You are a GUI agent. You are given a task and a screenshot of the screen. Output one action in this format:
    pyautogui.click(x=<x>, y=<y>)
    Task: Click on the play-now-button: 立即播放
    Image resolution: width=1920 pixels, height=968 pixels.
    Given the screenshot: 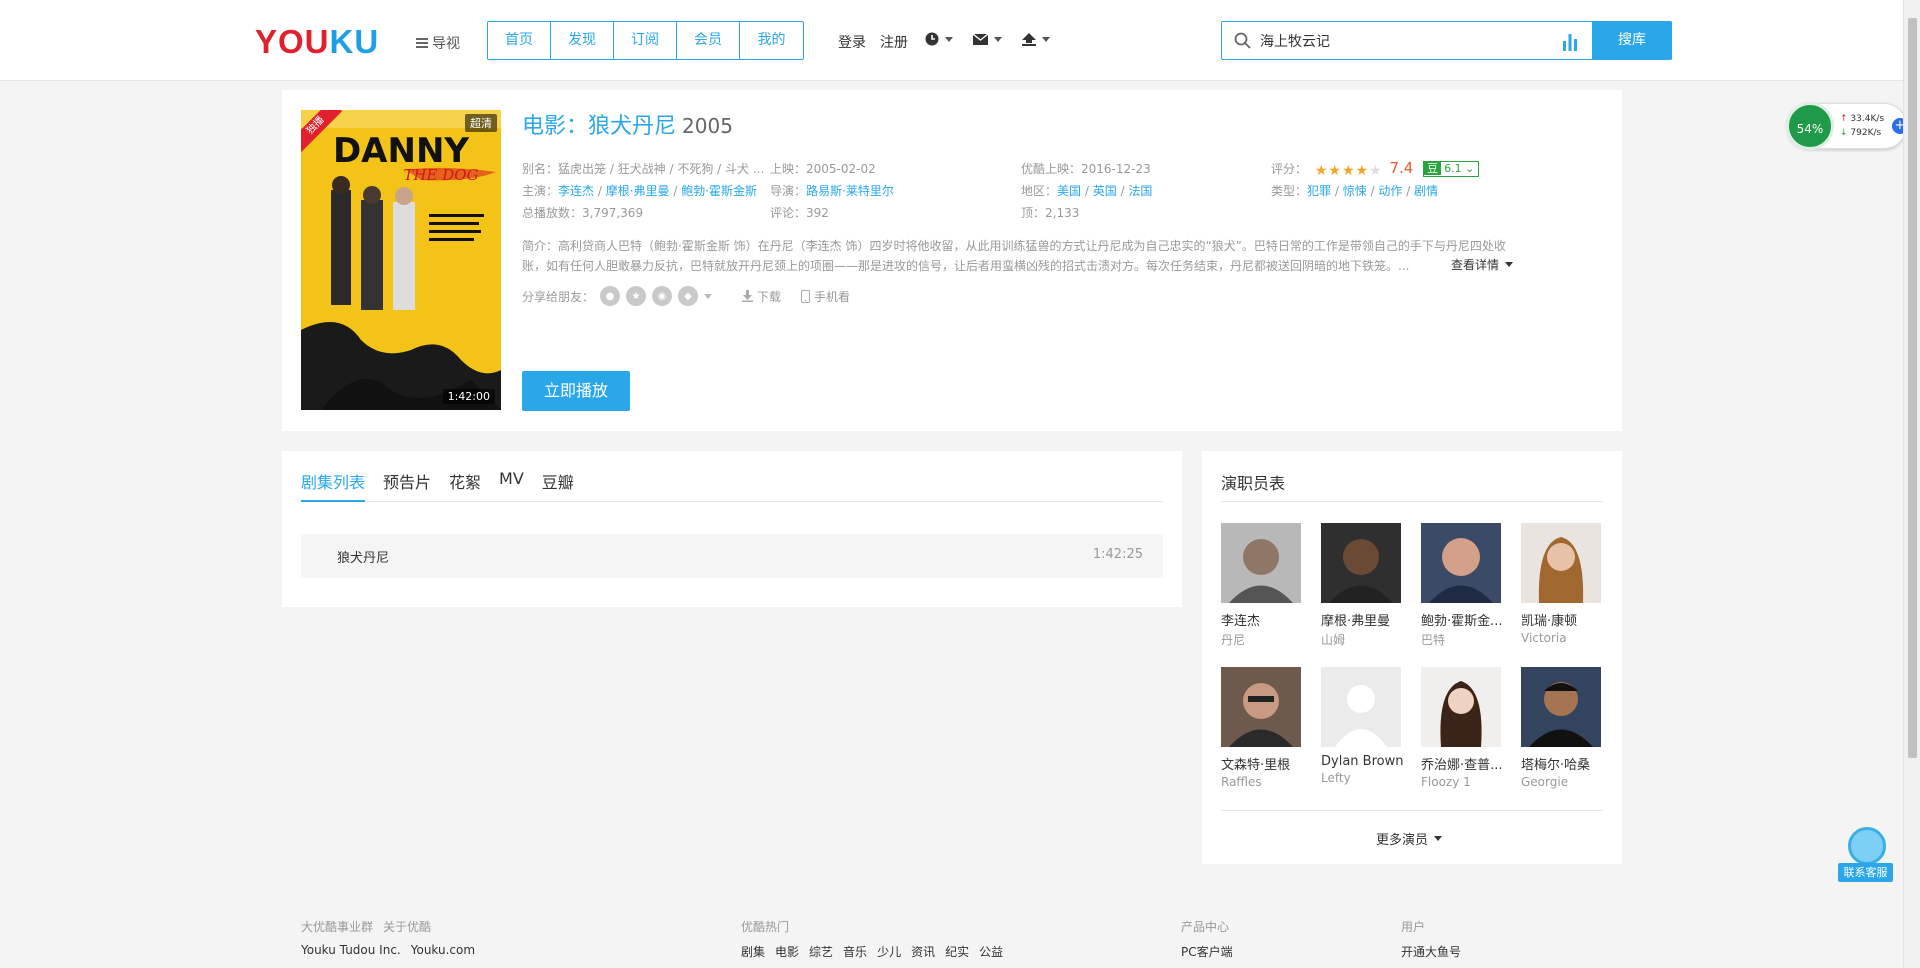 What is the action you would take?
    pyautogui.click(x=576, y=391)
    